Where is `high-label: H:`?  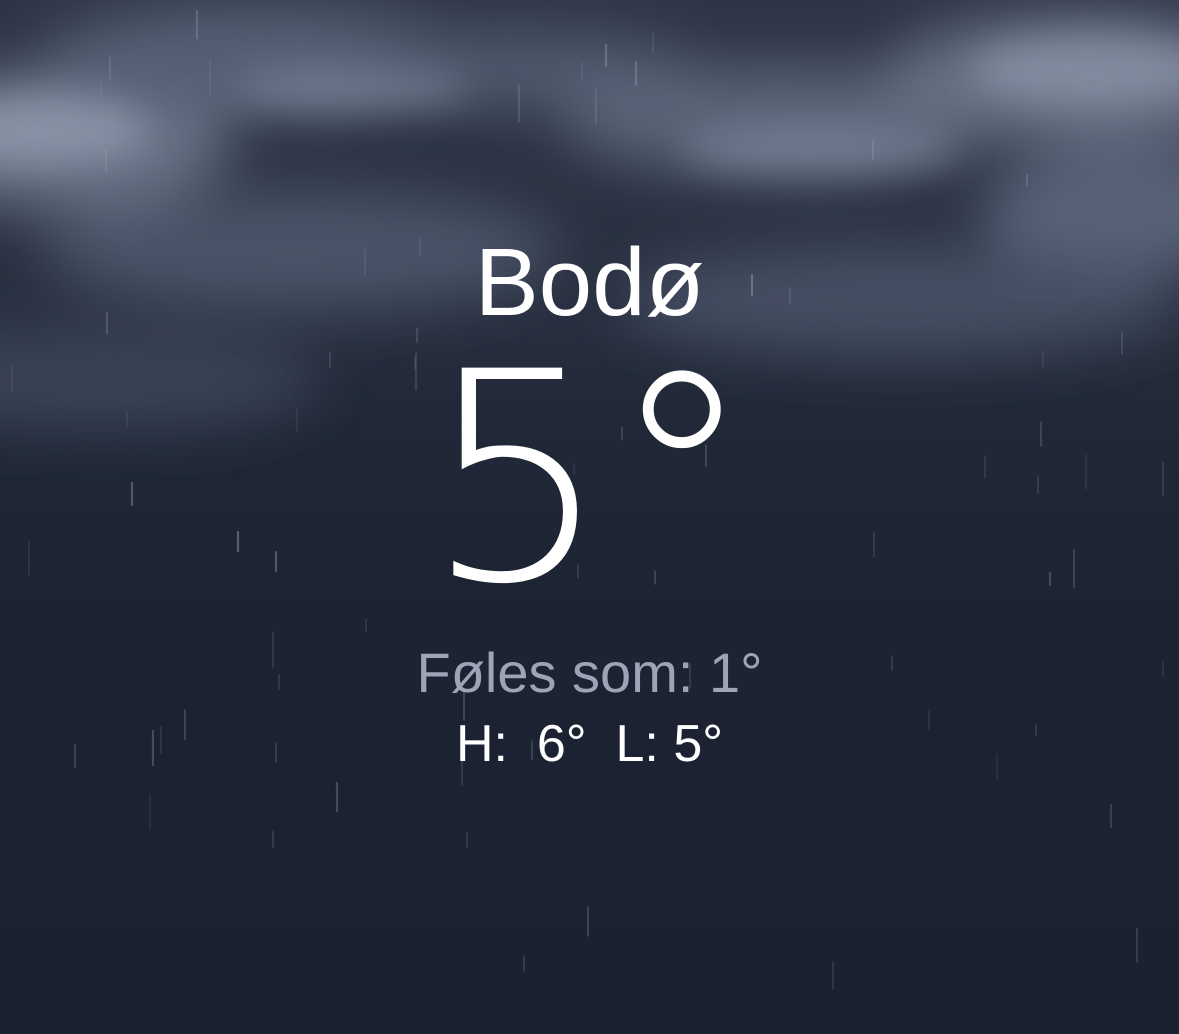 high-label: H: is located at coordinates (481, 744).